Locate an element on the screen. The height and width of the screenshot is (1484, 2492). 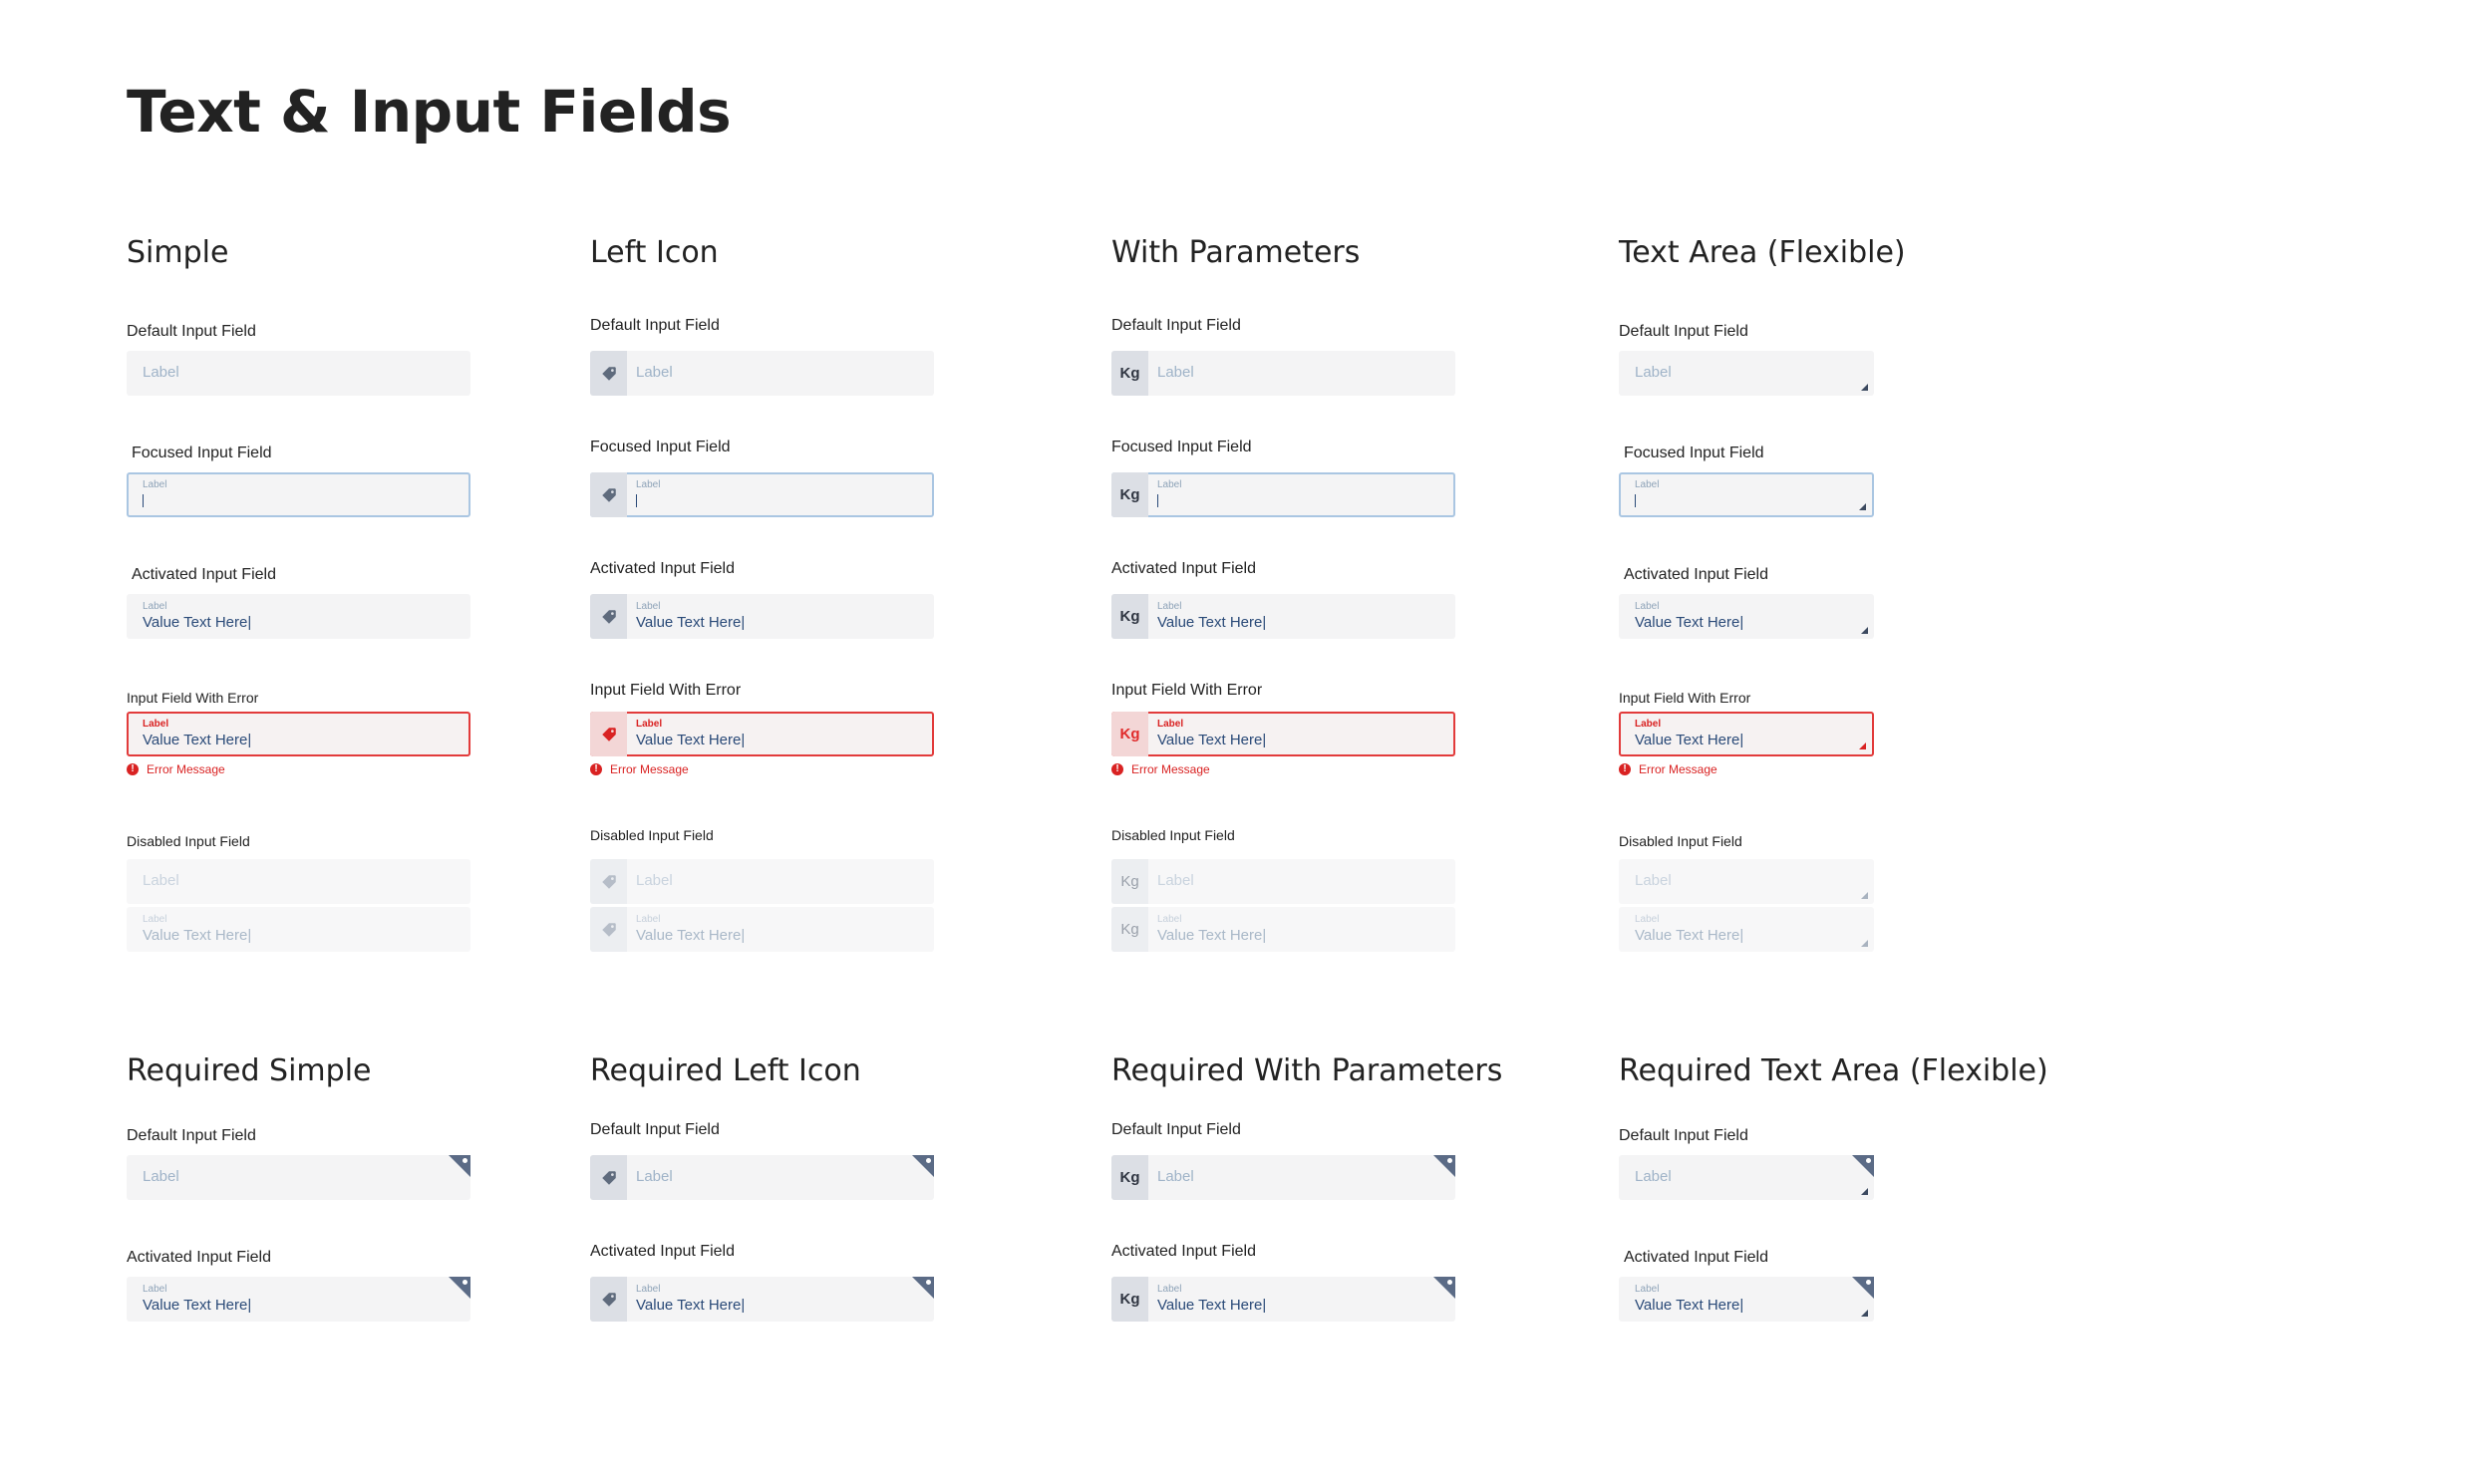
section-title: Required Left Icon is located at coordinates (725, 1070).